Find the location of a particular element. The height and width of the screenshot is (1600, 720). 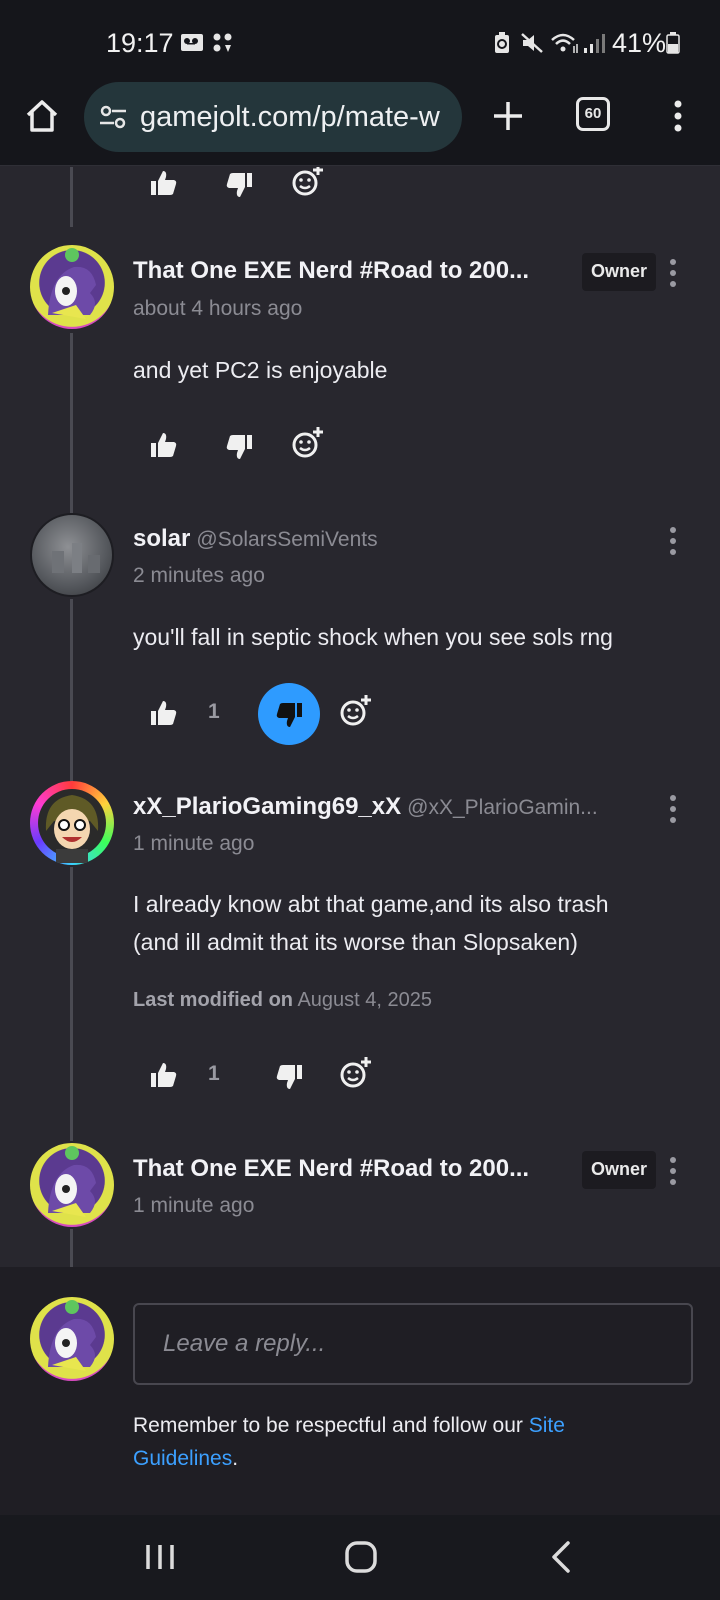

comment-timestamp: 2 minutes ago is located at coordinates (199, 576).